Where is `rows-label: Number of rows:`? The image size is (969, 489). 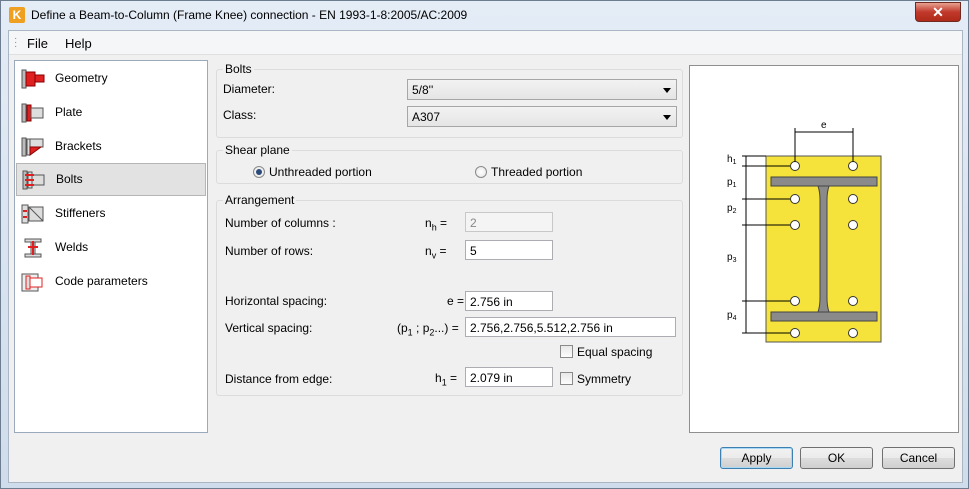 rows-label: Number of rows: is located at coordinates (269, 251).